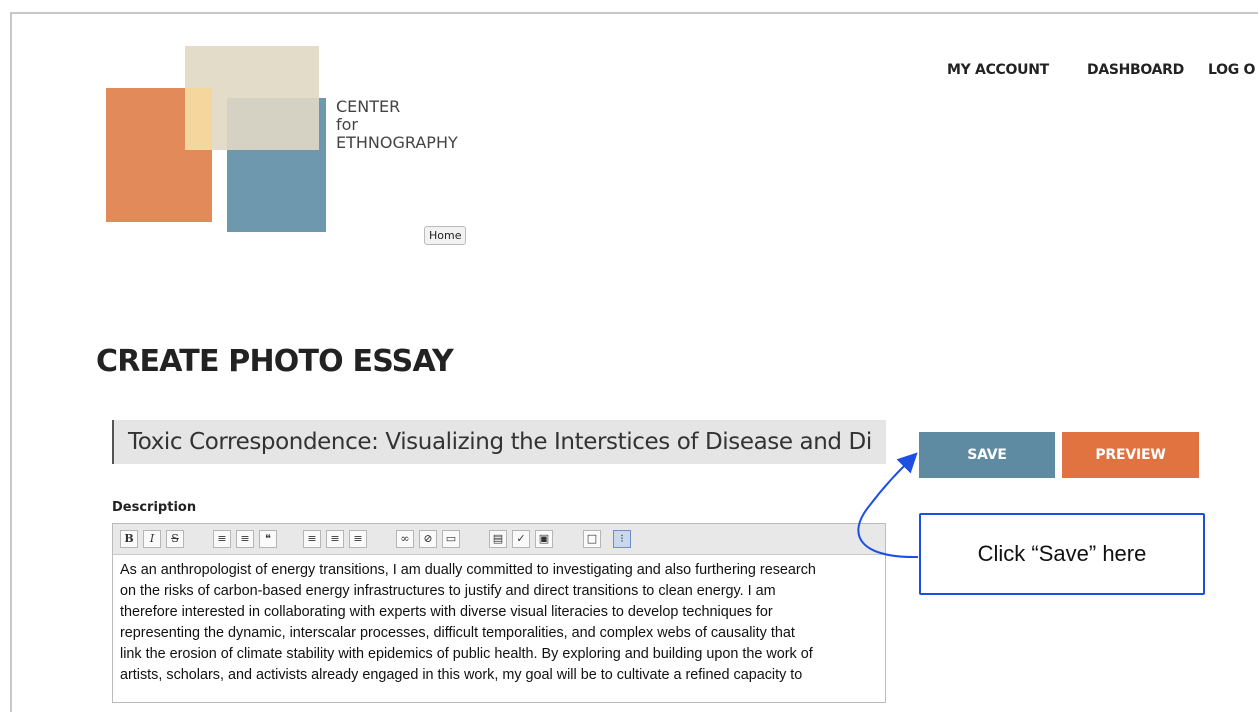 Image resolution: width=1258 pixels, height=712 pixels. What do you see at coordinates (397, 142) in the screenshot?
I see `brand-line-3: ETHNOGRAPHY` at bounding box center [397, 142].